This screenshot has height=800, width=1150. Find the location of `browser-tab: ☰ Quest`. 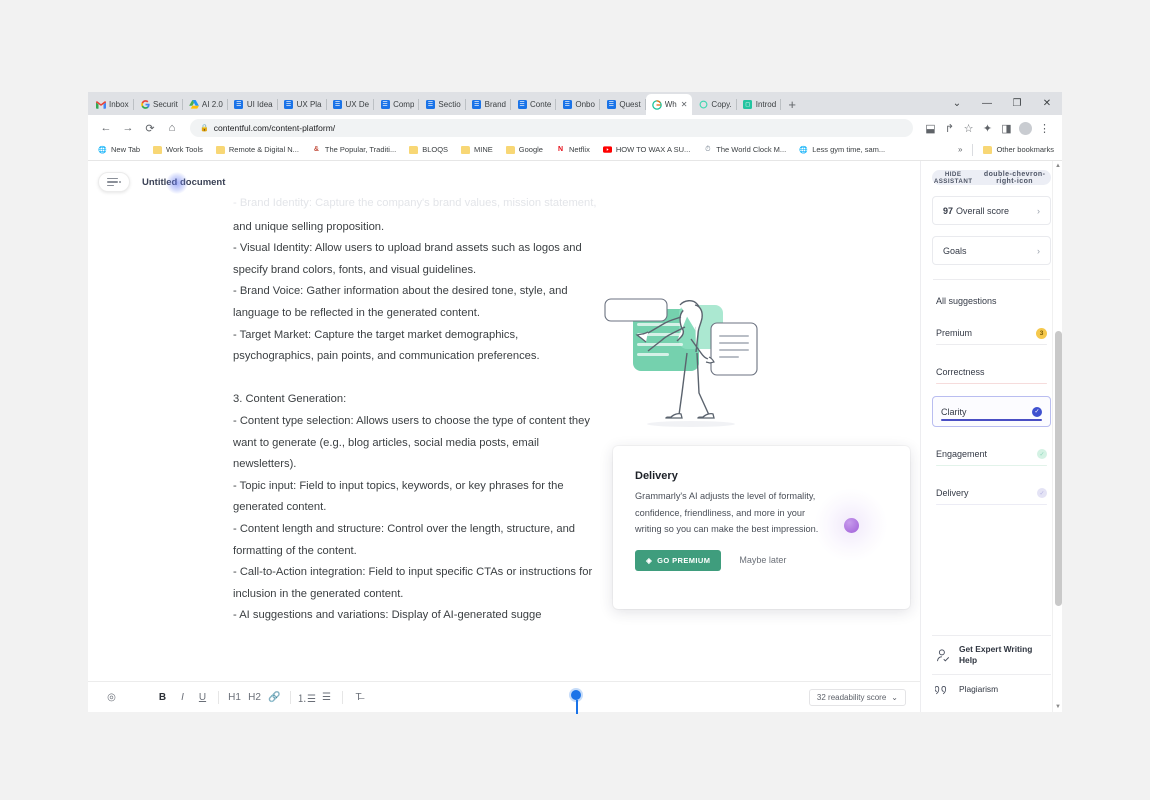

browser-tab: ☰ Quest is located at coordinates (623, 104).